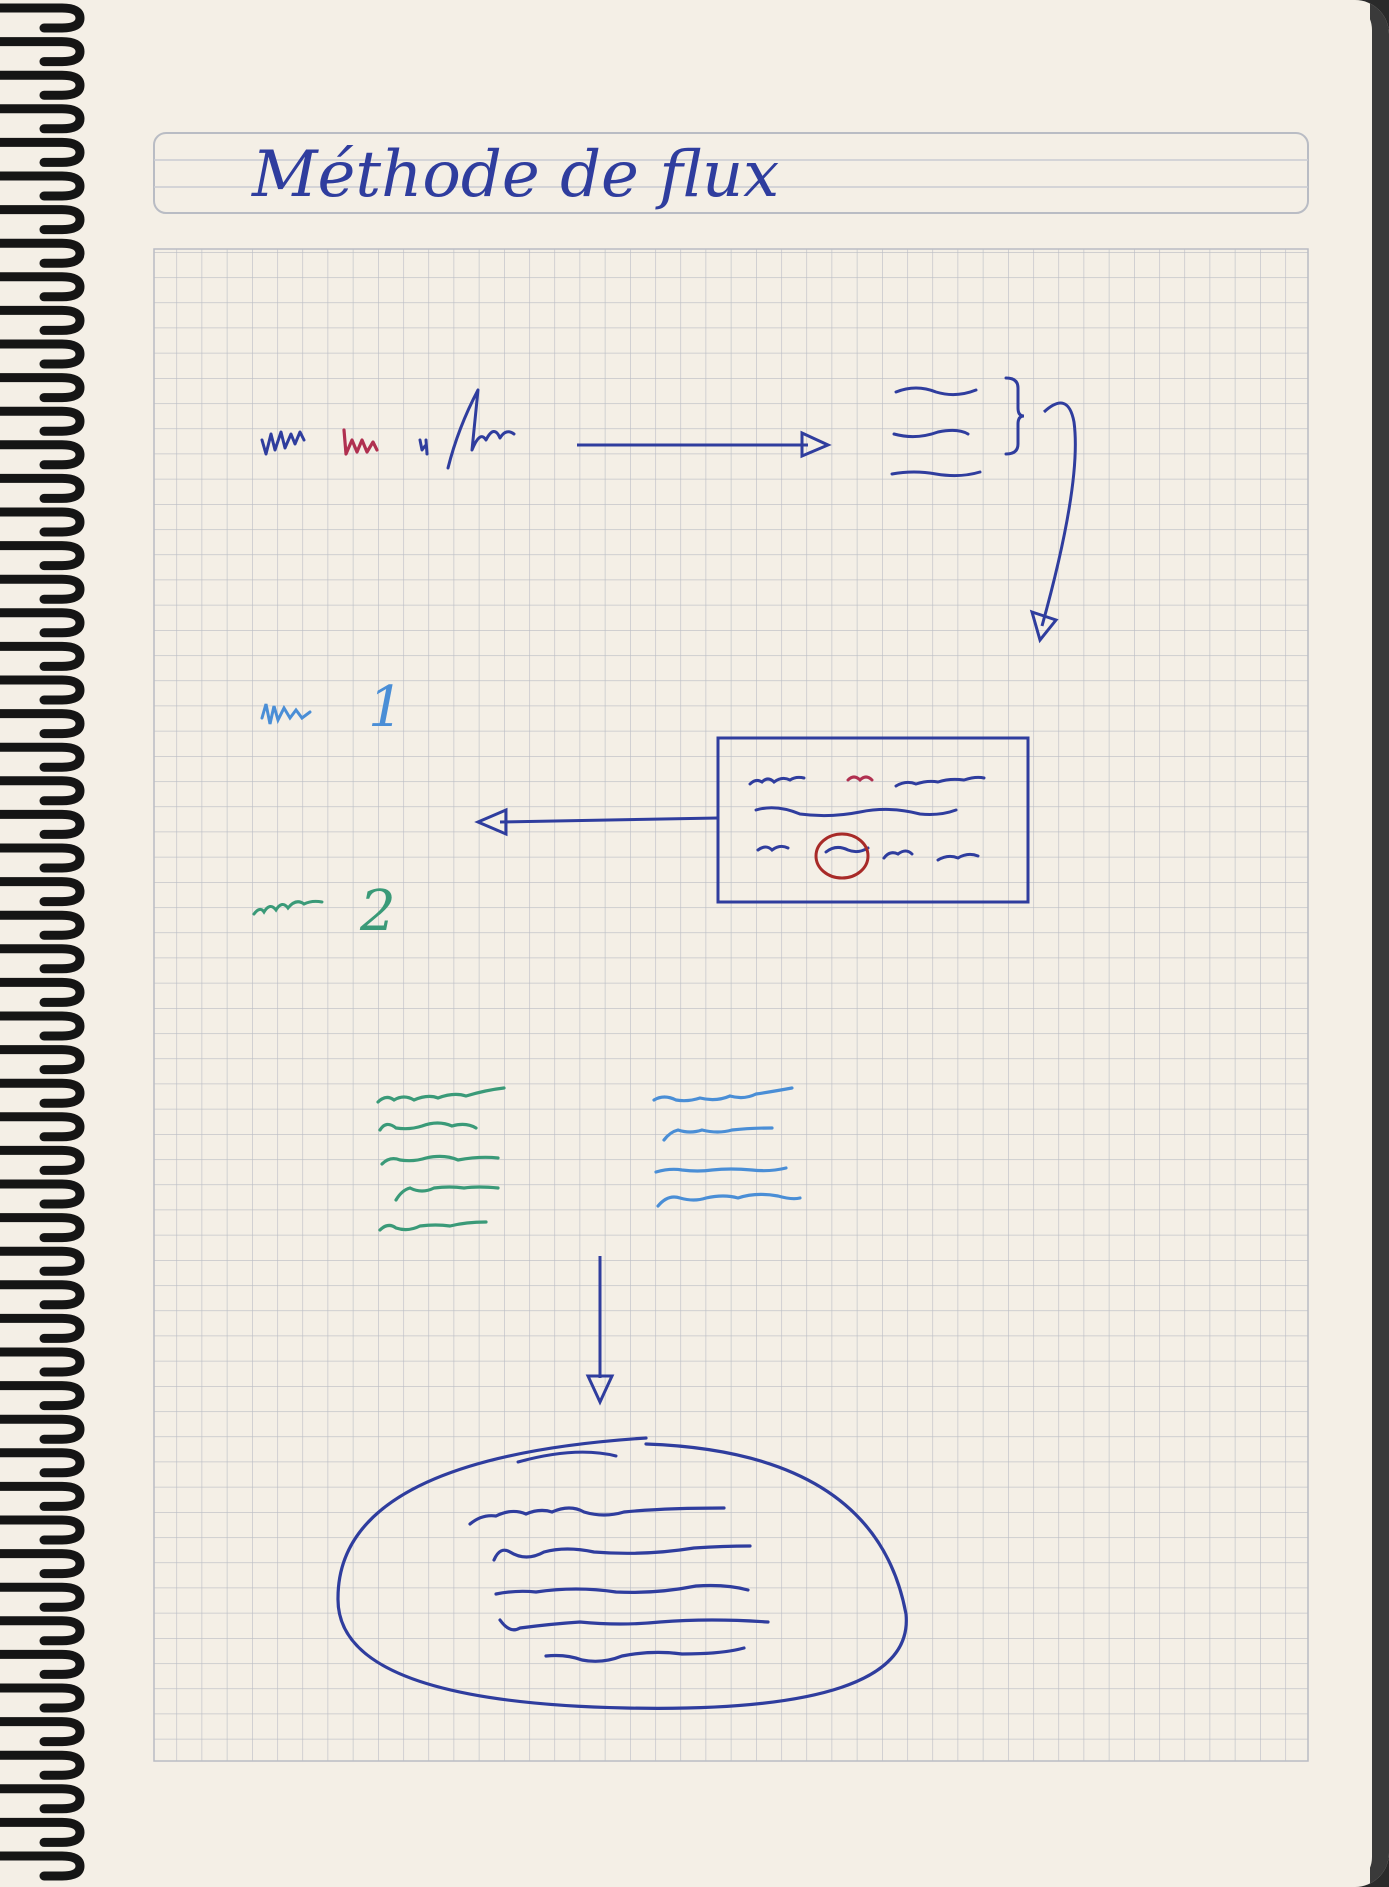 The width and height of the screenshot is (1389, 1887). I want to click on page-edge-shadow, so click(1379, 943).